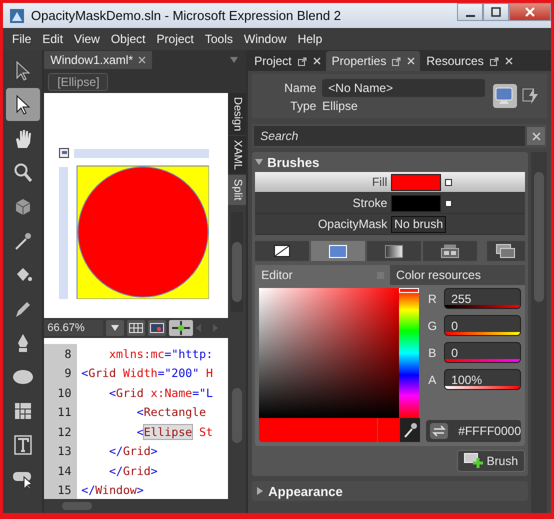  I want to click on menu-item: Edit, so click(53, 39).